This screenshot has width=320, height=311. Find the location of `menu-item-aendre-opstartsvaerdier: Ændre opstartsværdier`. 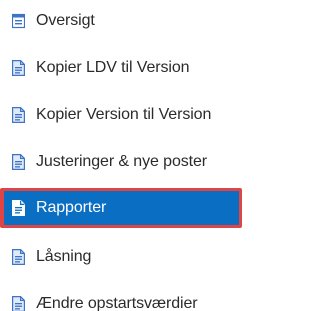

menu-item-aendre-opstartsvaerdier: Ændre opstartsværdier is located at coordinates (121, 297).